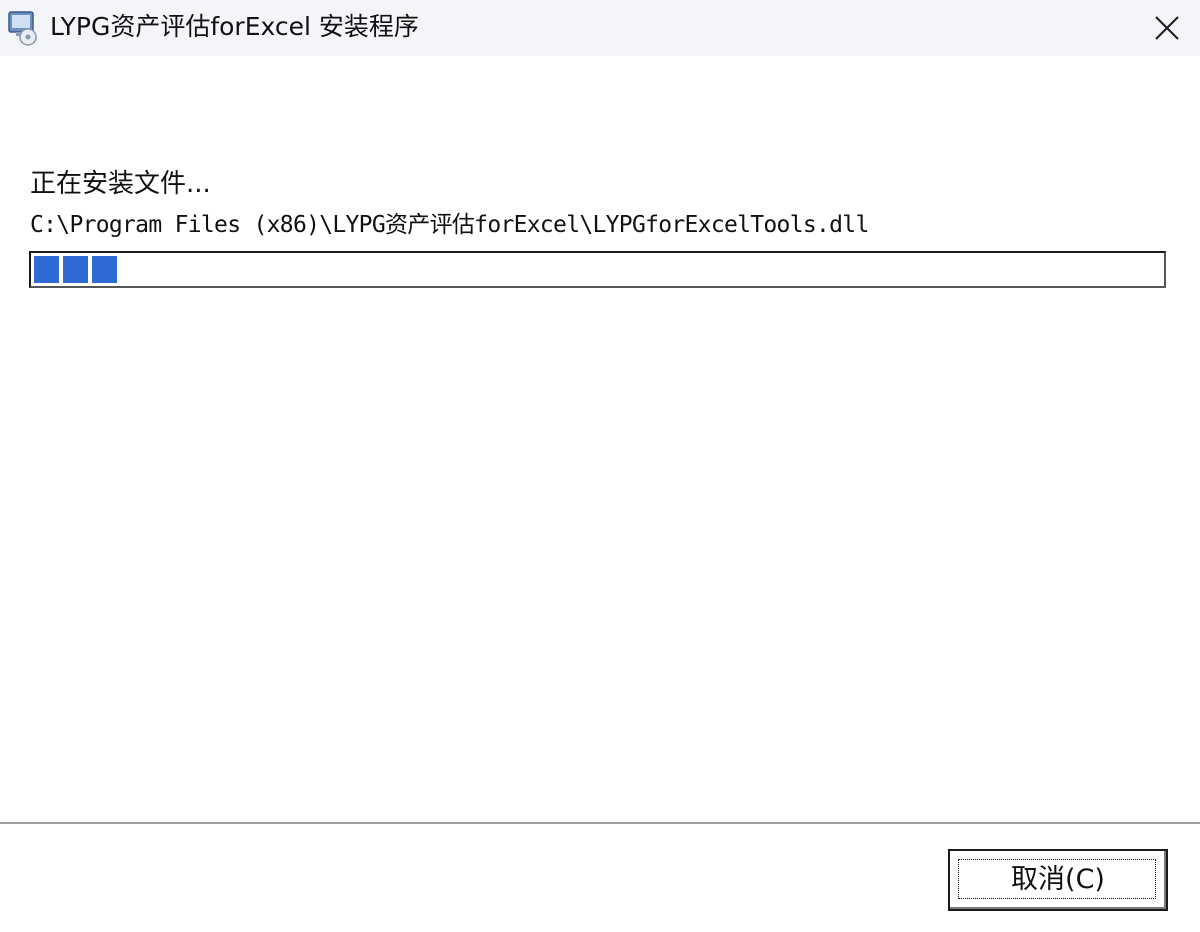  What do you see at coordinates (600, 28) in the screenshot?
I see `title-bar: LYPG资产评估forExcel 安装程序` at bounding box center [600, 28].